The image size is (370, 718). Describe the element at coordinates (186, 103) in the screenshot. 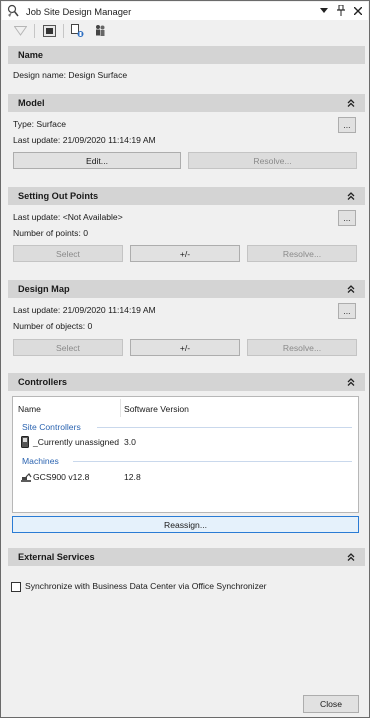

I see `model-section-header: Model` at that location.